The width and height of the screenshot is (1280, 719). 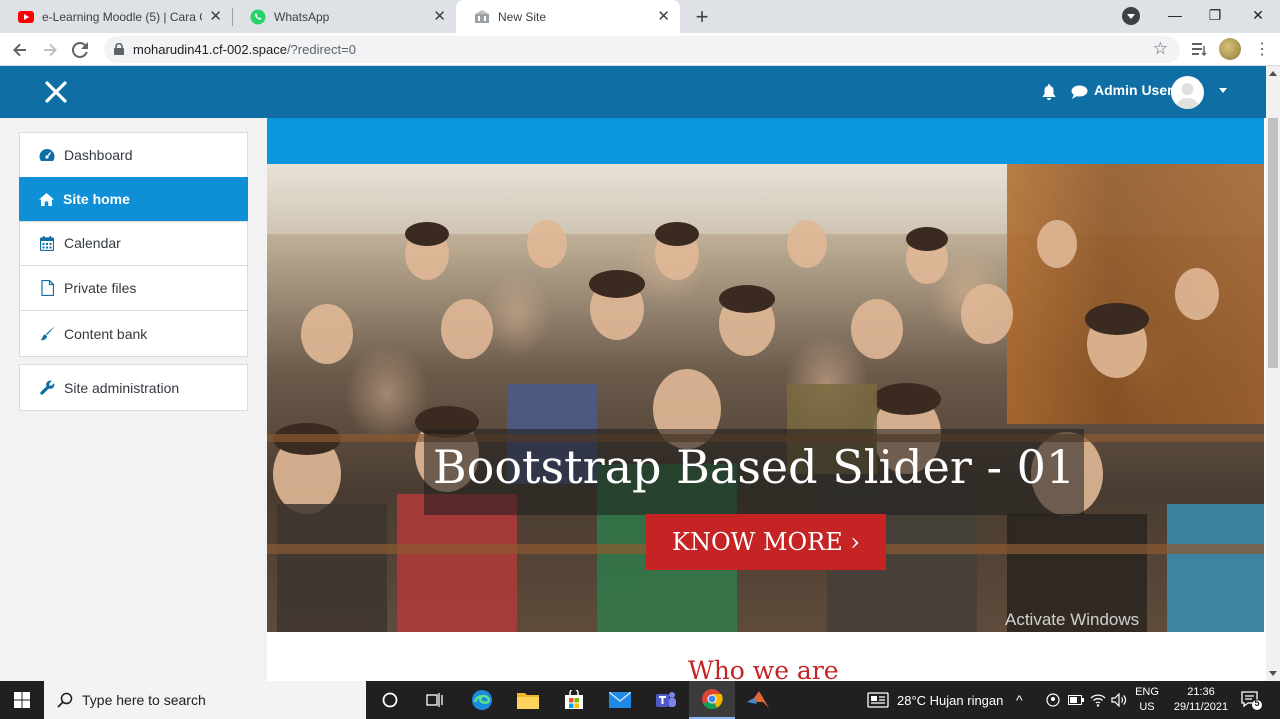 I want to click on input-language: ENG US, so click(x=1147, y=700).